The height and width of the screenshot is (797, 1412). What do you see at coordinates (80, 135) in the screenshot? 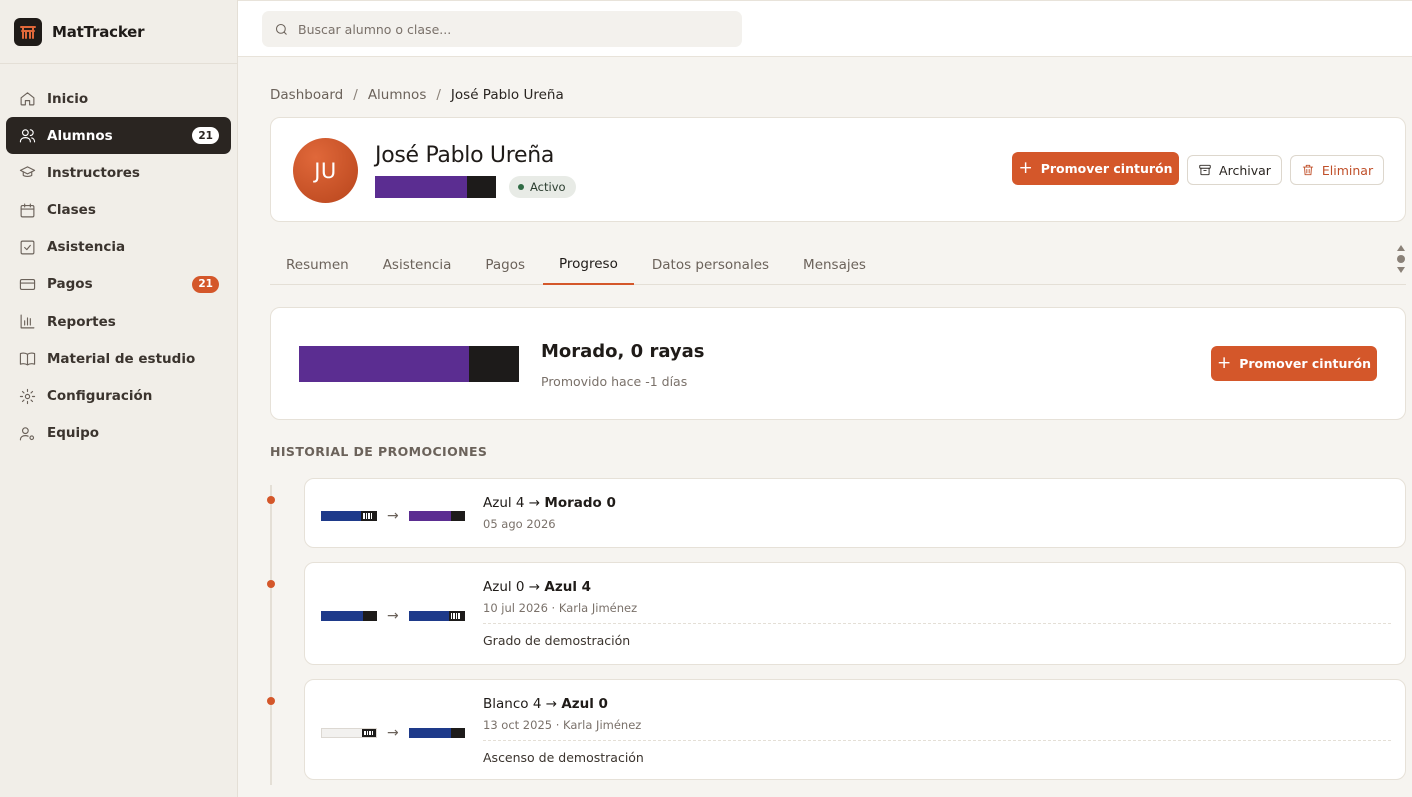
I see `sidebar-item-label: Alumnos` at bounding box center [80, 135].